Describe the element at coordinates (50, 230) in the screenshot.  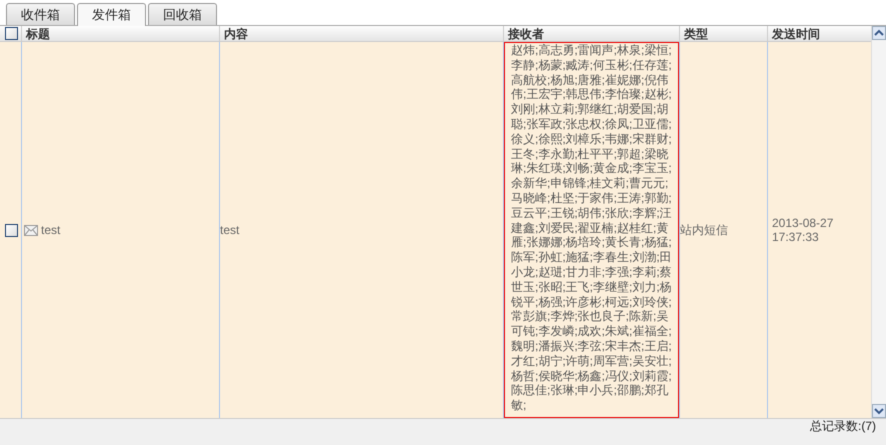
I see `message-title: test` at that location.